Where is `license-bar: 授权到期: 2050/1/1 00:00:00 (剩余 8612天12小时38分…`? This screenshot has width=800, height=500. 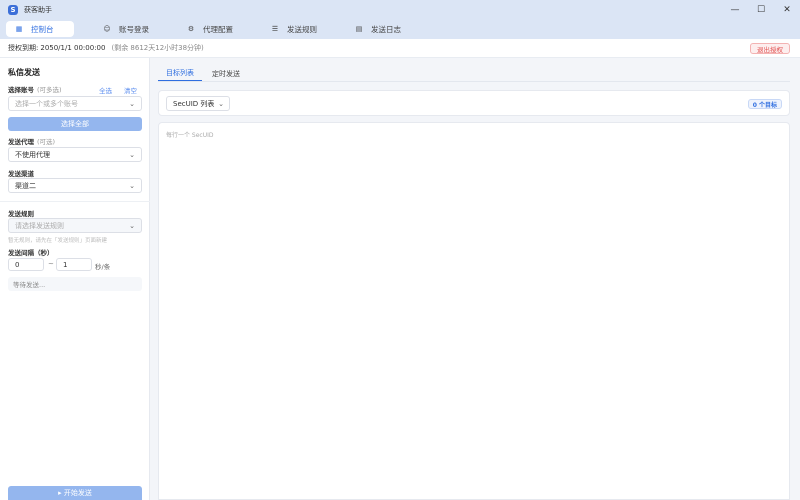 license-bar: 授权到期: 2050/1/1 00:00:00 (剩余 8612天12小时38分… is located at coordinates (400, 48).